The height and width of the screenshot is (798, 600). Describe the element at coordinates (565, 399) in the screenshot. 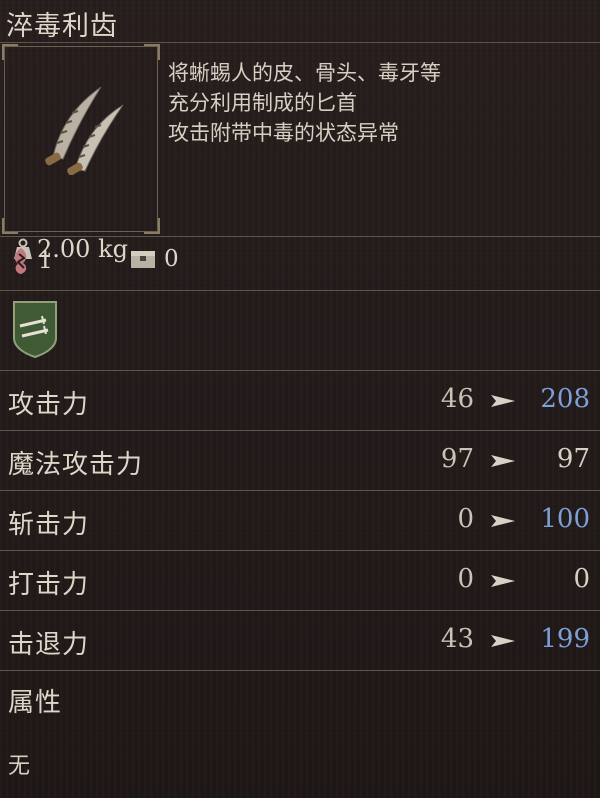

I see `stat-new-value: 208` at that location.